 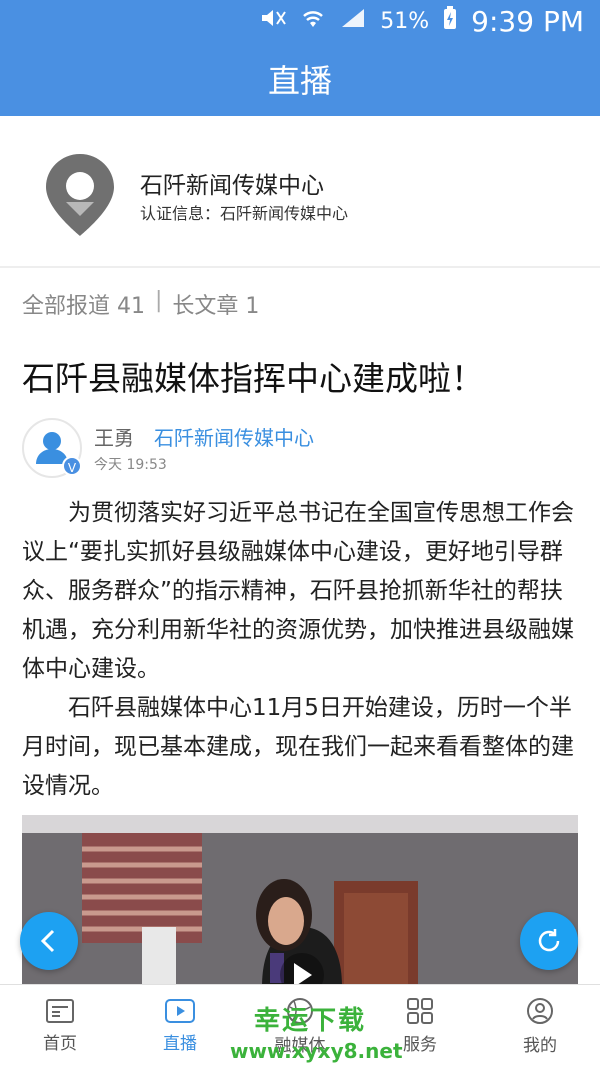 I want to click on profile-card: 石阡新闻传媒中心 认证信息：石阡新闻传媒中心, so click(x=300, y=192).